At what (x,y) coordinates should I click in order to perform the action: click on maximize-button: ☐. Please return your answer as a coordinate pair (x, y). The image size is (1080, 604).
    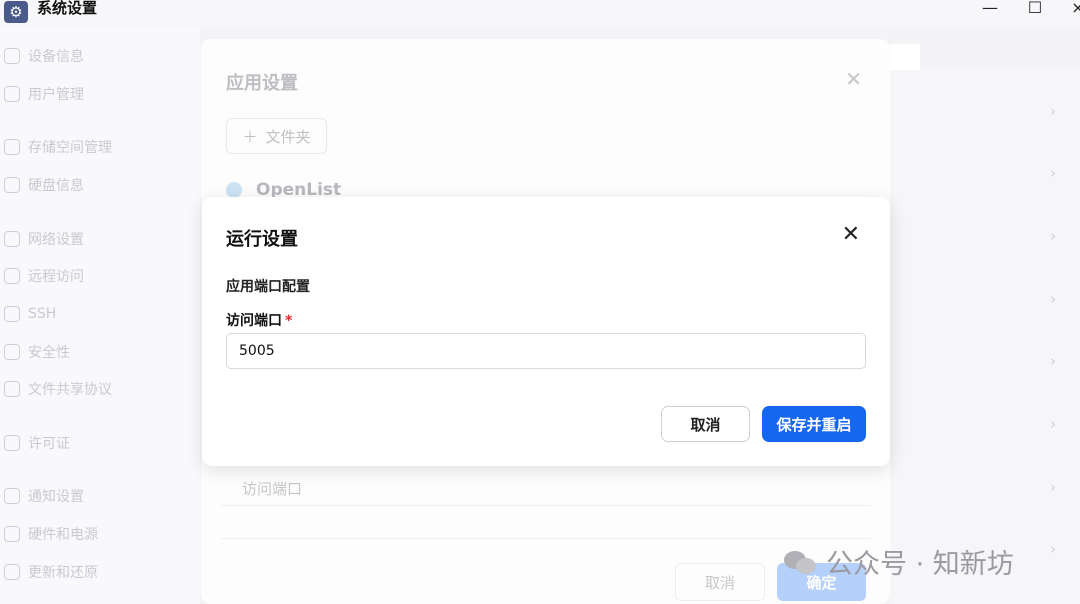
    Looking at the image, I should click on (1035, 9).